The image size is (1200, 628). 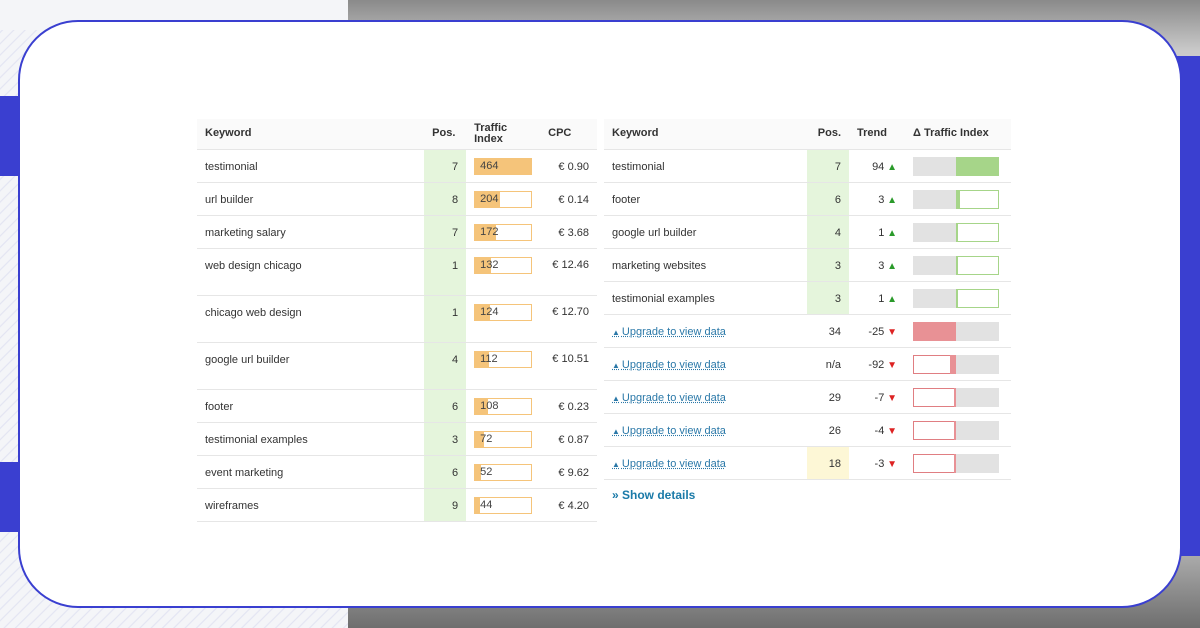 What do you see at coordinates (486, 504) in the screenshot?
I see `traffic-index-value: 44` at bounding box center [486, 504].